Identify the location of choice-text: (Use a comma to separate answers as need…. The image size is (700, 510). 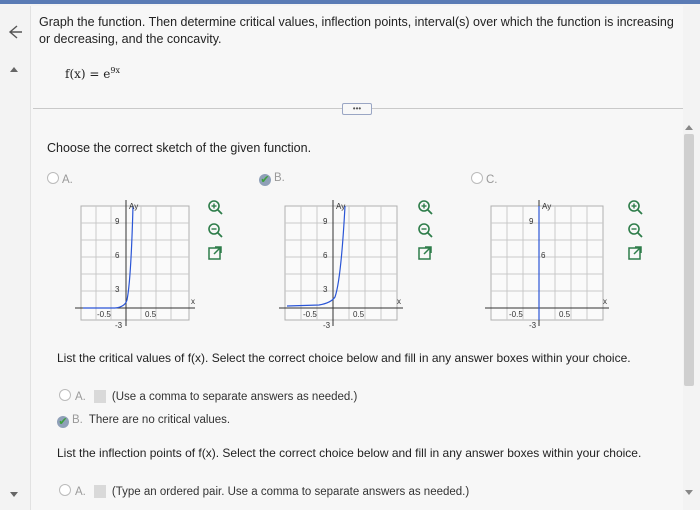
(234, 397).